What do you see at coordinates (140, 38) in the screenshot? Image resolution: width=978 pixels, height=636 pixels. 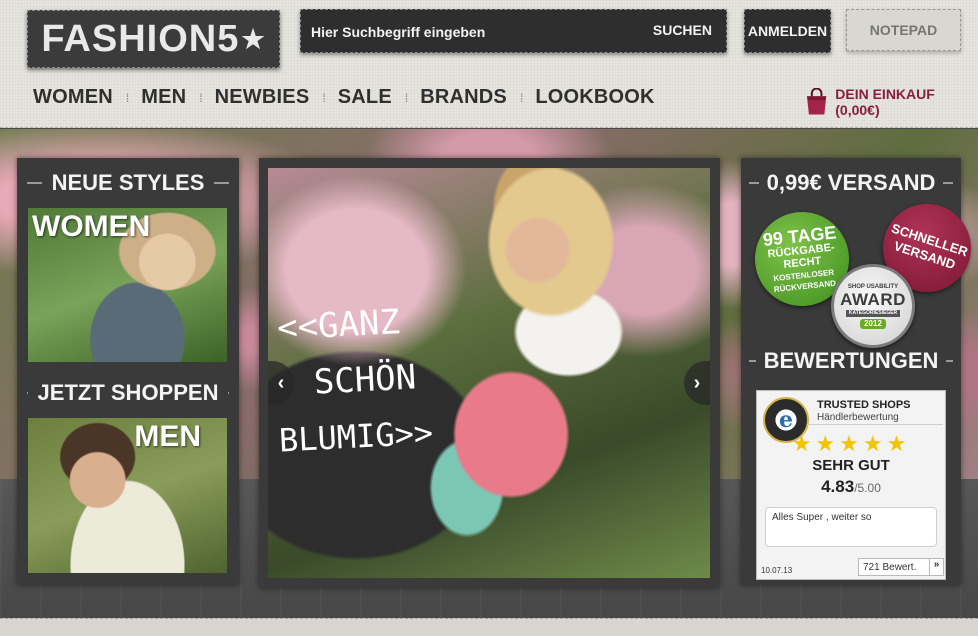 I see `logo-text: FASHION5` at bounding box center [140, 38].